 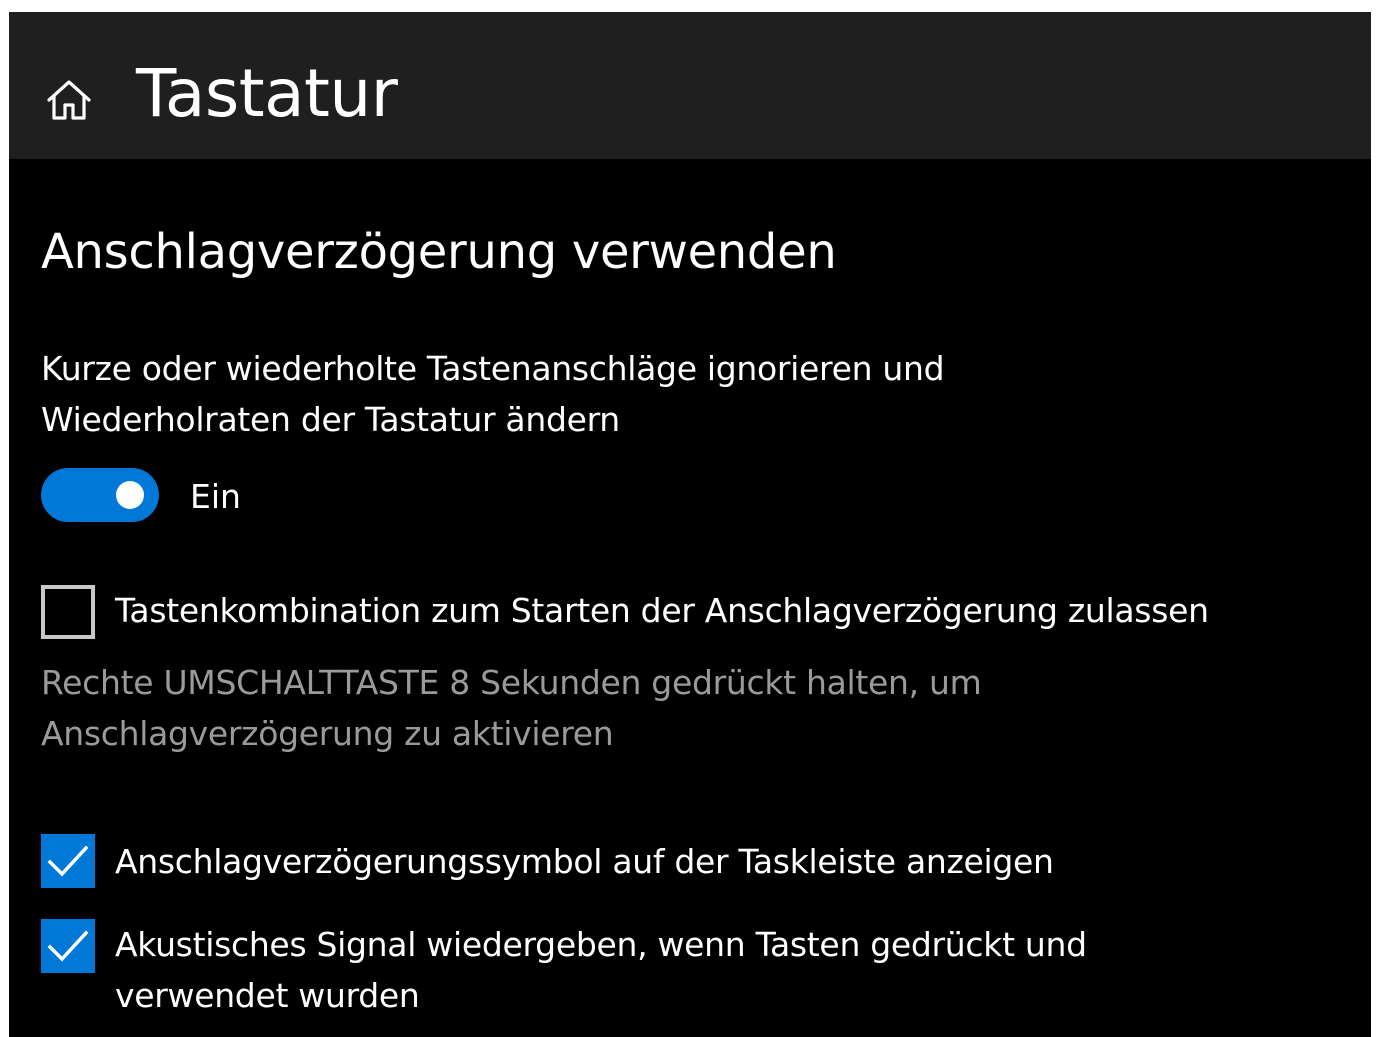 I want to click on toggle-state-label: Ein, so click(x=215, y=496).